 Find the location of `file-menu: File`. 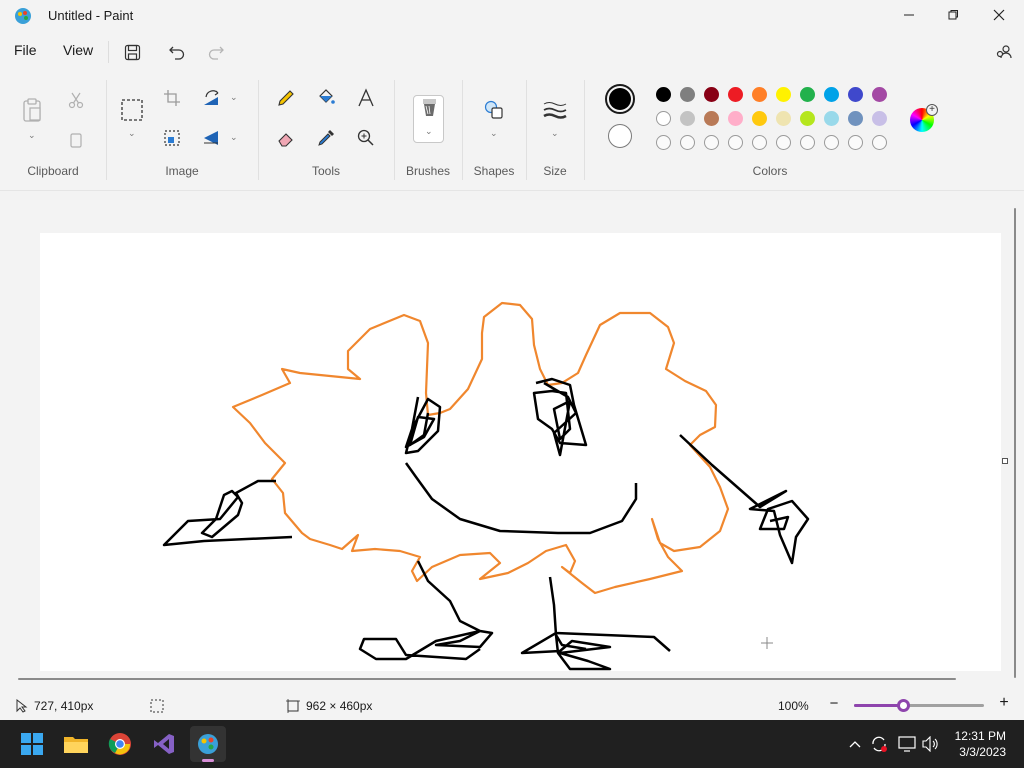

file-menu: File is located at coordinates (25, 50).